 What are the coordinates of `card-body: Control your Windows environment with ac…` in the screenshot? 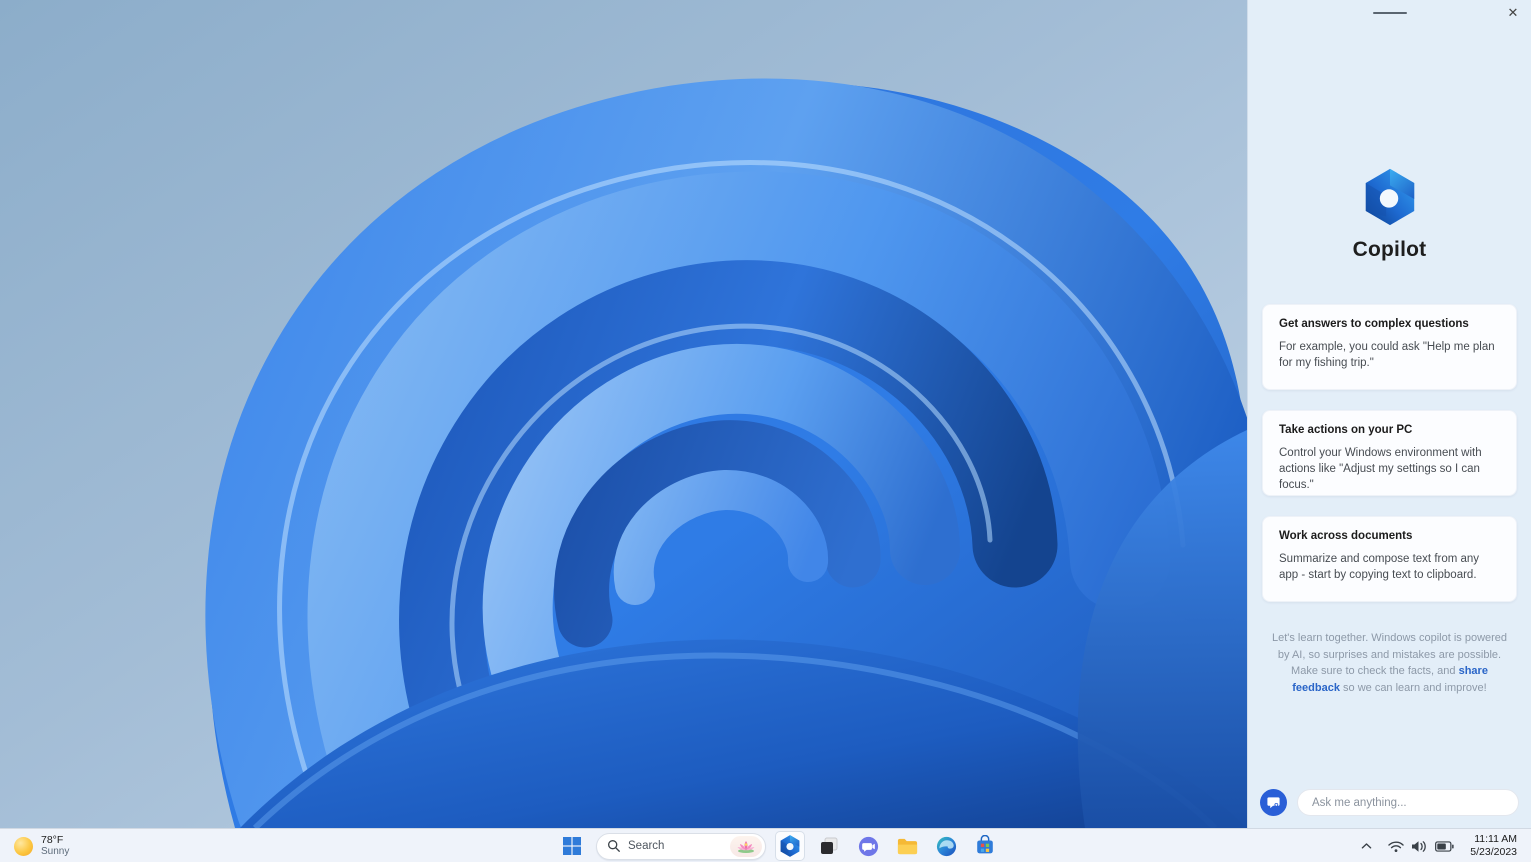 It's located at (1380, 469).